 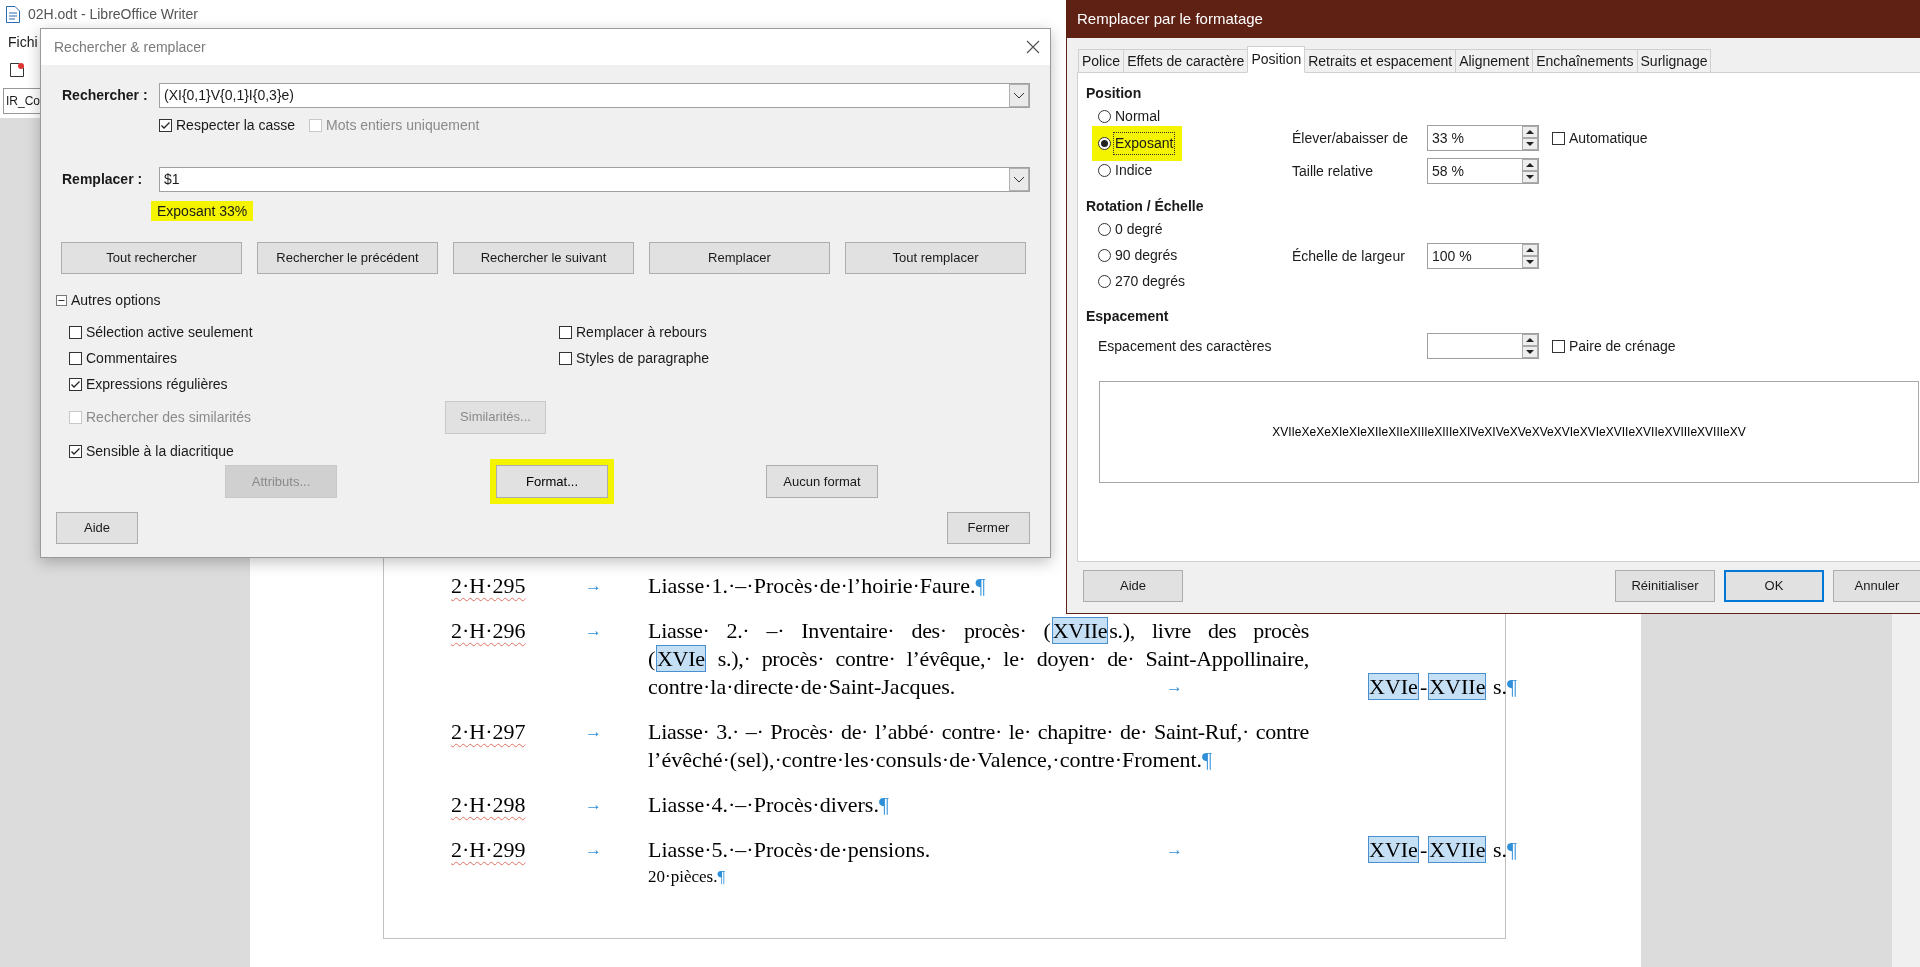 What do you see at coordinates (1144, 143) in the screenshot?
I see `radio-label: Exposant` at bounding box center [1144, 143].